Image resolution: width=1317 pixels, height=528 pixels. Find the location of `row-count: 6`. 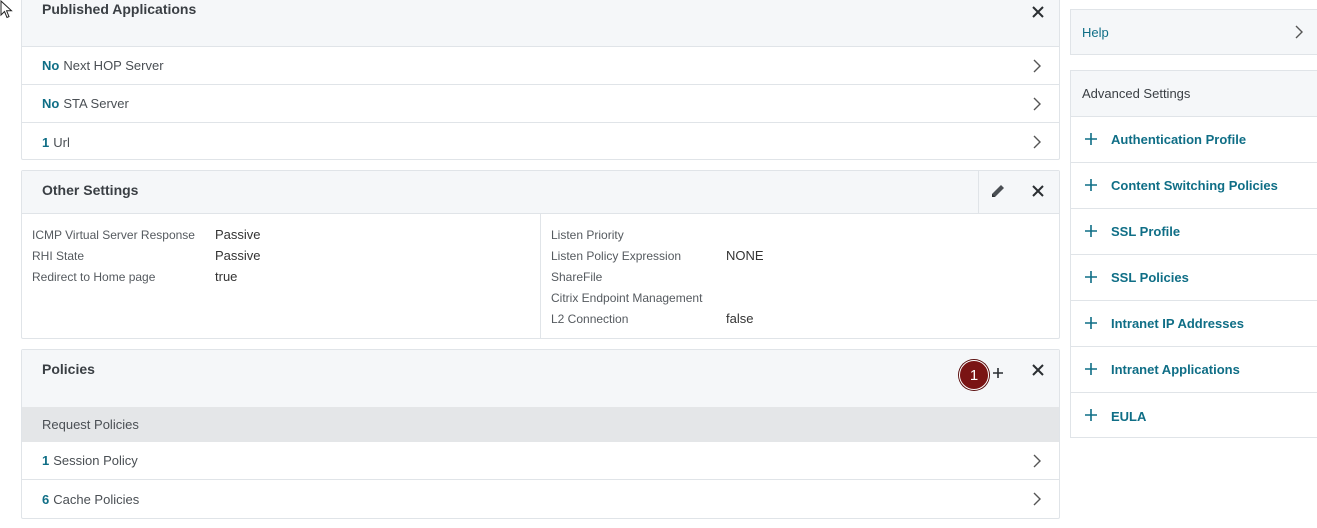

row-count: 6 is located at coordinates (46, 499).